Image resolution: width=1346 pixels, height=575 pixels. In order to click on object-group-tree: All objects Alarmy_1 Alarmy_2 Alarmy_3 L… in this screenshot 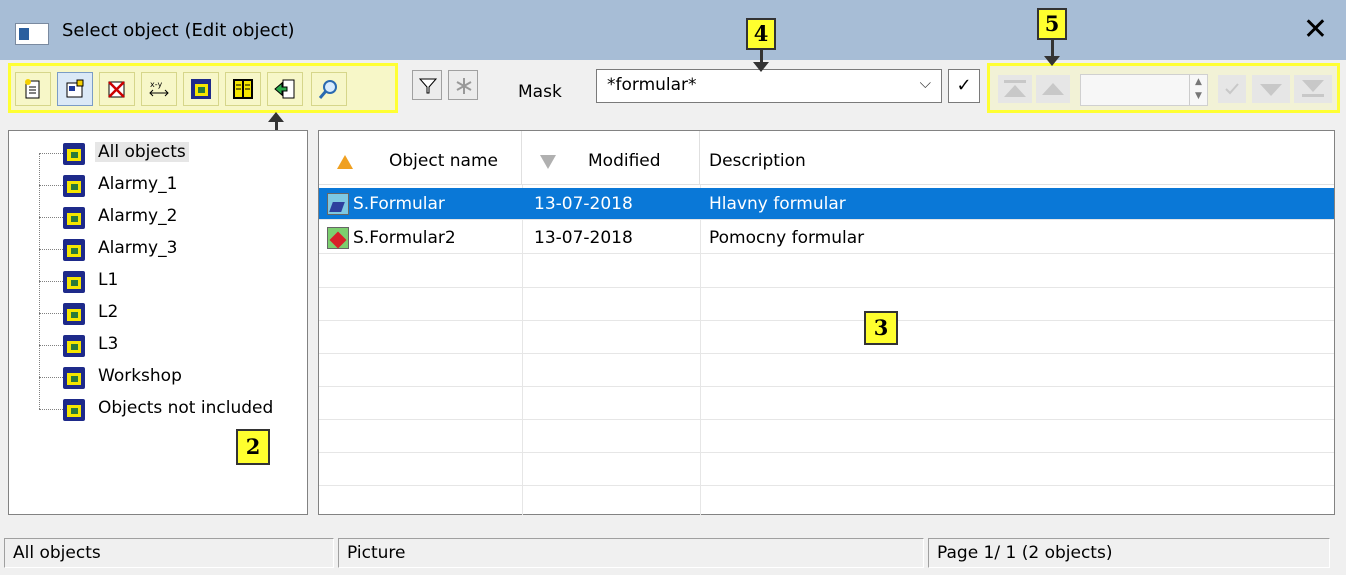, I will do `click(158, 322)`.